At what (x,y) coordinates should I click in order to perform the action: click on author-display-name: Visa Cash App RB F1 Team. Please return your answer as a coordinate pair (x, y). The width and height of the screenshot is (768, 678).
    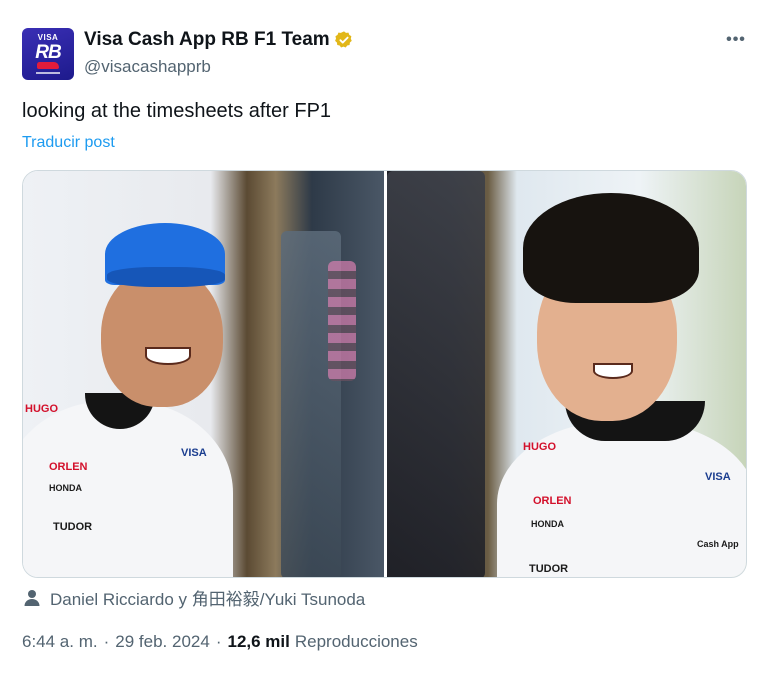
    Looking at the image, I should click on (207, 40).